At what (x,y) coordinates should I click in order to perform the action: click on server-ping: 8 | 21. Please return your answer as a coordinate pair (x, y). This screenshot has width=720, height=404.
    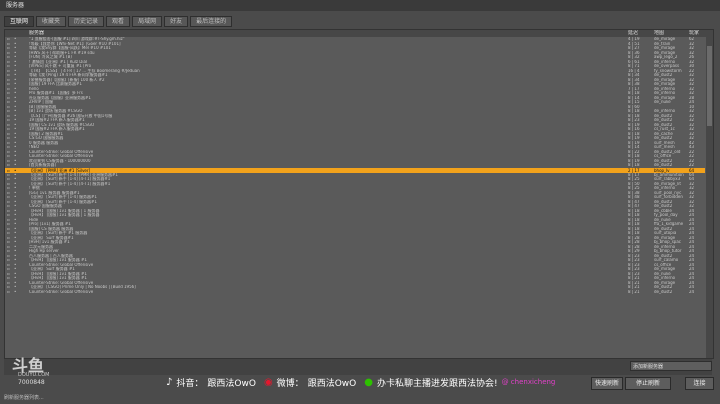
    Looking at the image, I should click on (634, 291).